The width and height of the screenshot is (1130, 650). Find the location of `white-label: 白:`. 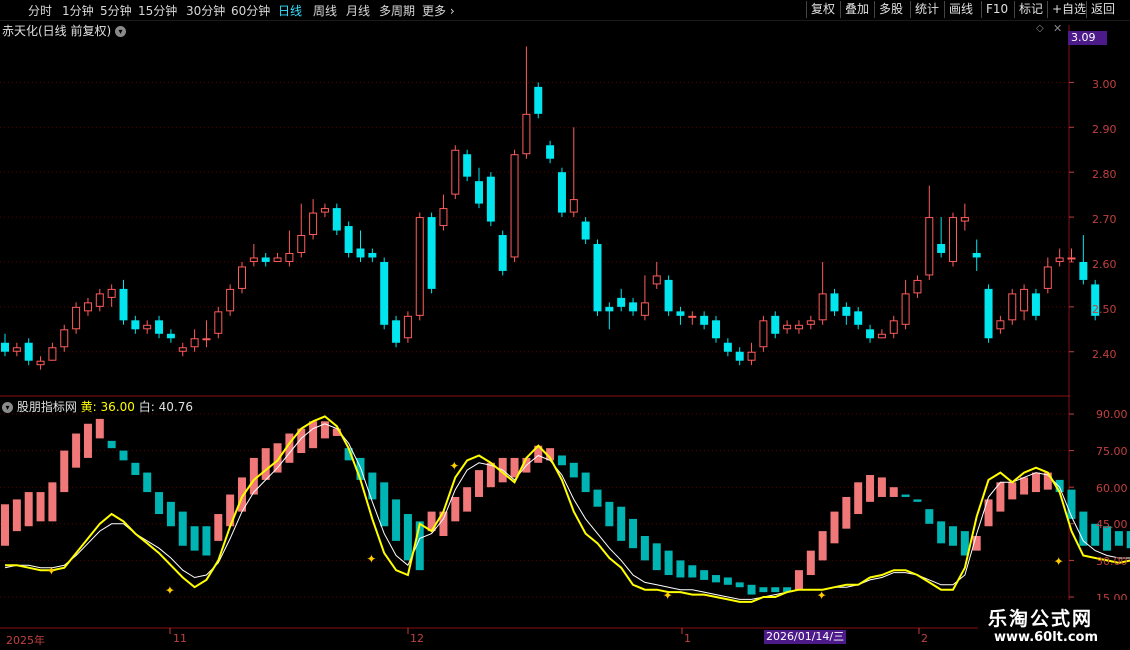

white-label: 白: is located at coordinates (146, 407).